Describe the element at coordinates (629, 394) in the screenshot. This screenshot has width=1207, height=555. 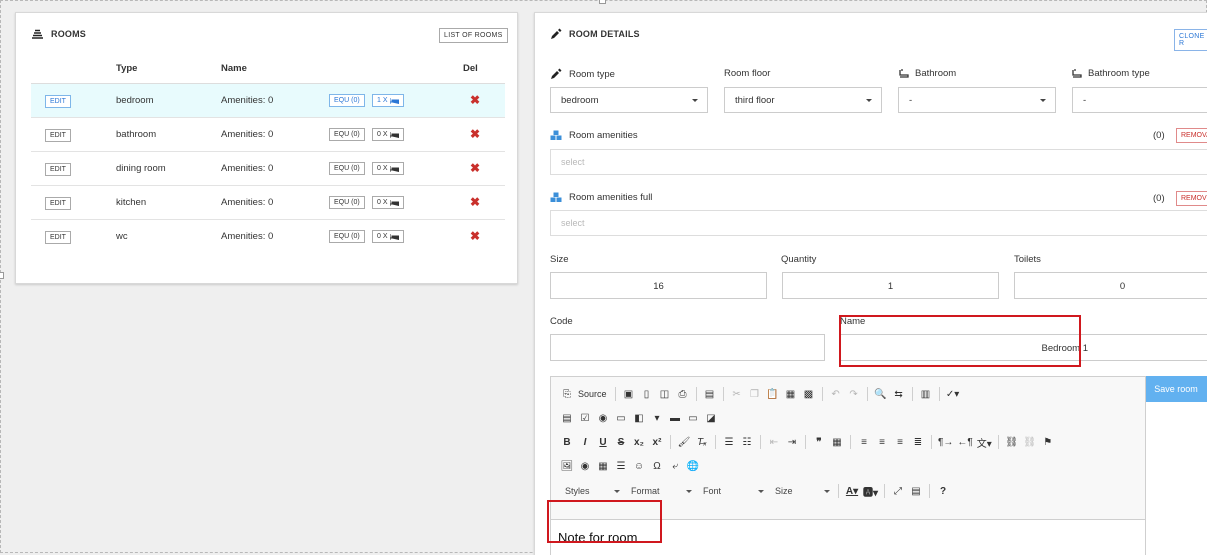
I see `save-icon: ▣` at that location.